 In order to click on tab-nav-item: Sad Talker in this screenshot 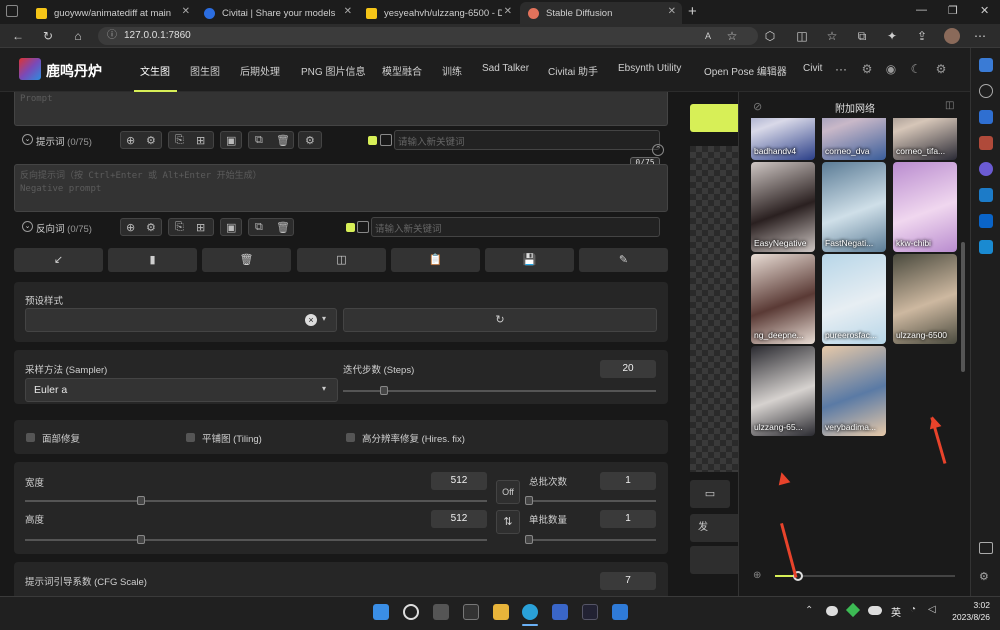, I will do `click(505, 68)`.